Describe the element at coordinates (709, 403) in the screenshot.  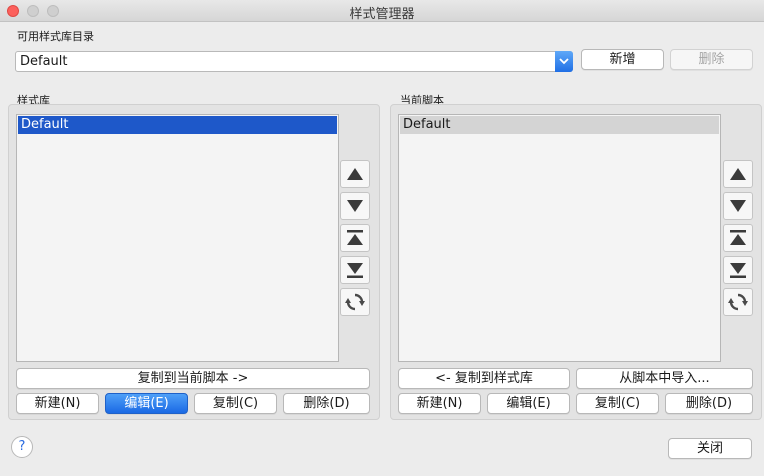
I see `script-delete-button: 删除(D)` at that location.